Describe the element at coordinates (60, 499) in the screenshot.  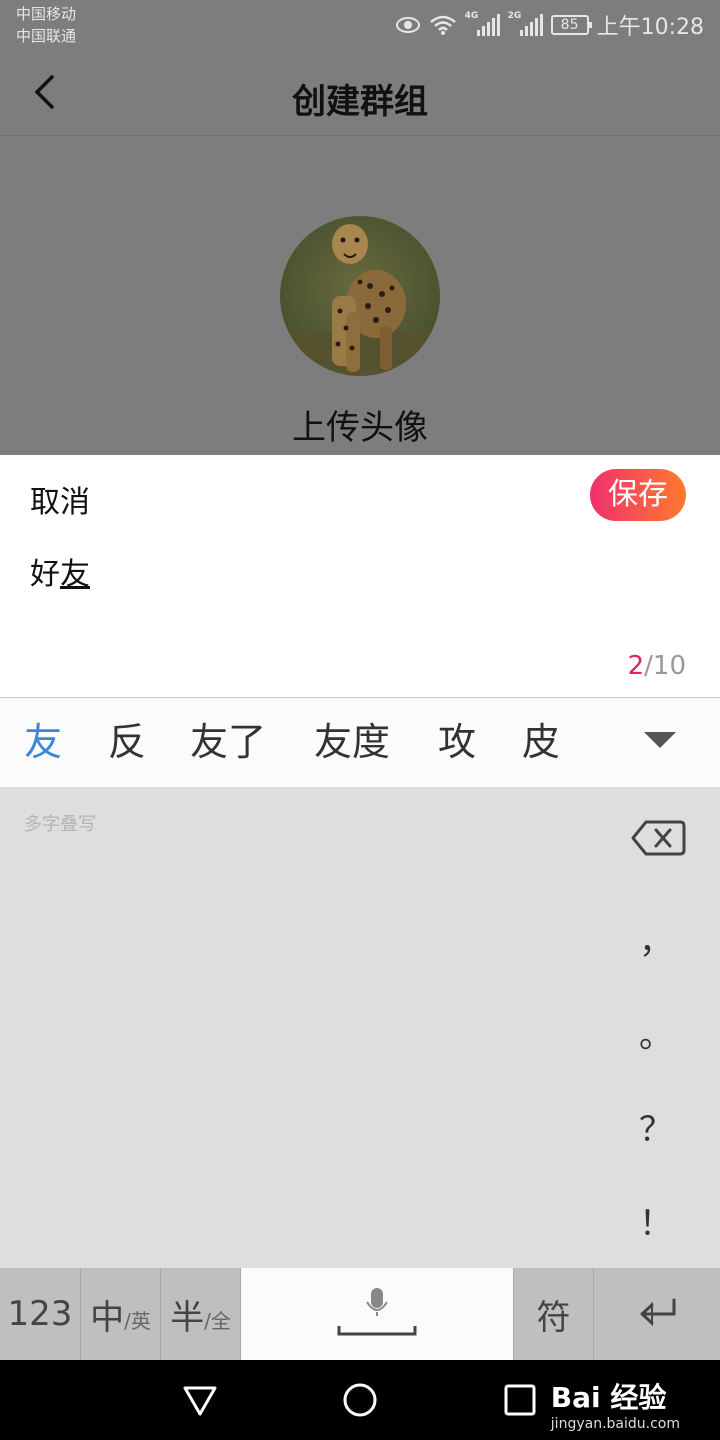
I see `cancel-button: 取消` at that location.